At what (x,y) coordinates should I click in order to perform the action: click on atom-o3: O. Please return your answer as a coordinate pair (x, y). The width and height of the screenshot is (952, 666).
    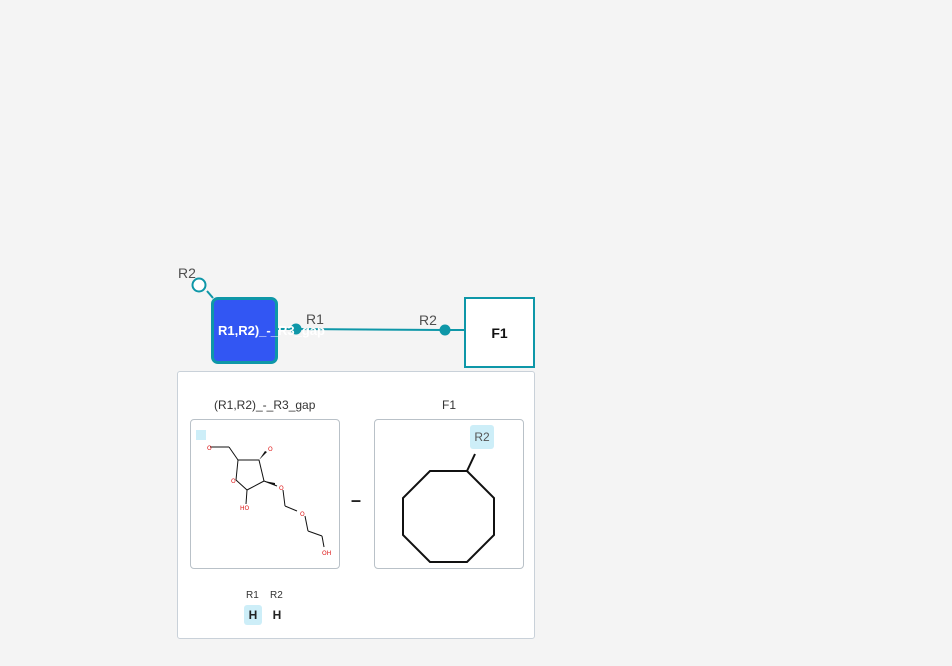
    Looking at the image, I should click on (233, 481).